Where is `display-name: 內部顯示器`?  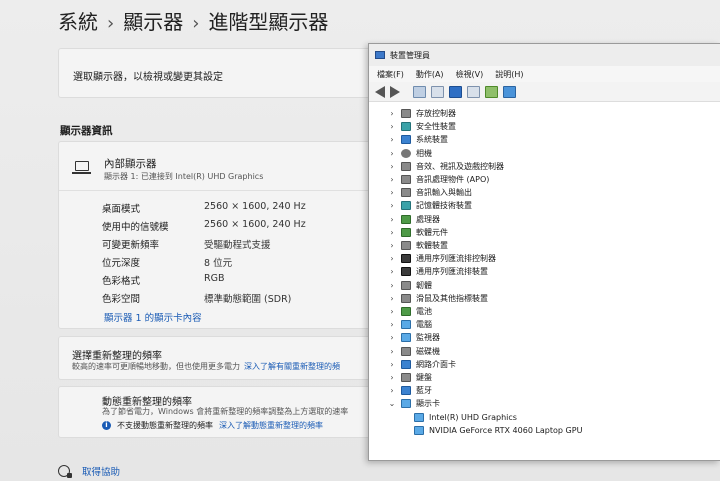 display-name: 內部顯示器 is located at coordinates (130, 164).